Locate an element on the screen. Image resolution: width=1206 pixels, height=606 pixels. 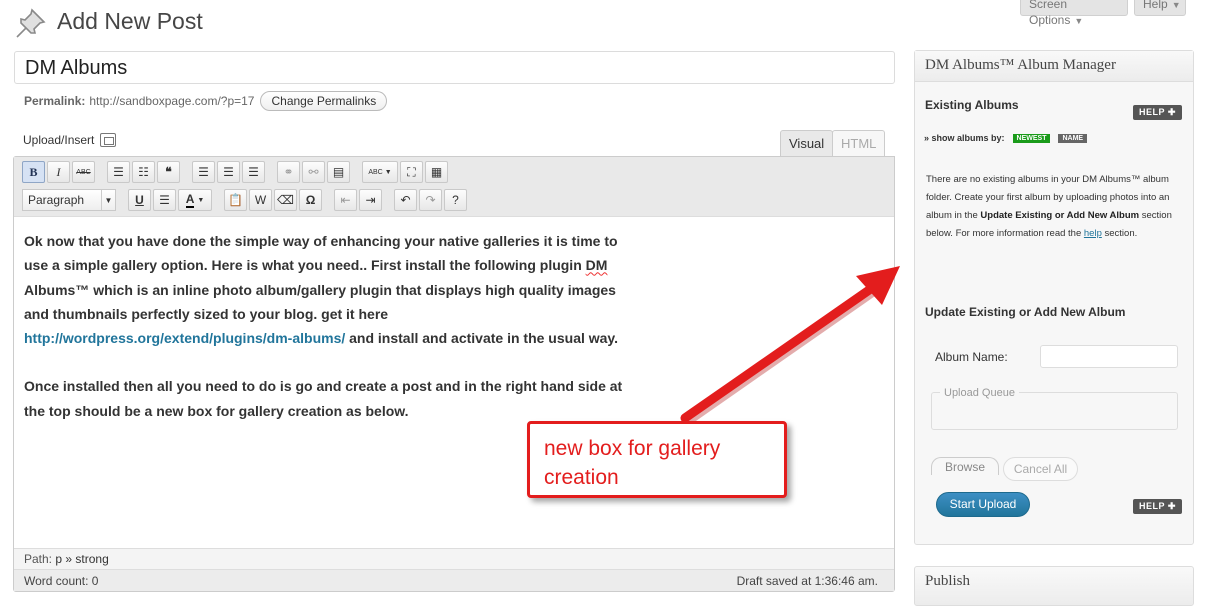
numbered-list-button: ☷ is located at coordinates (143, 172).